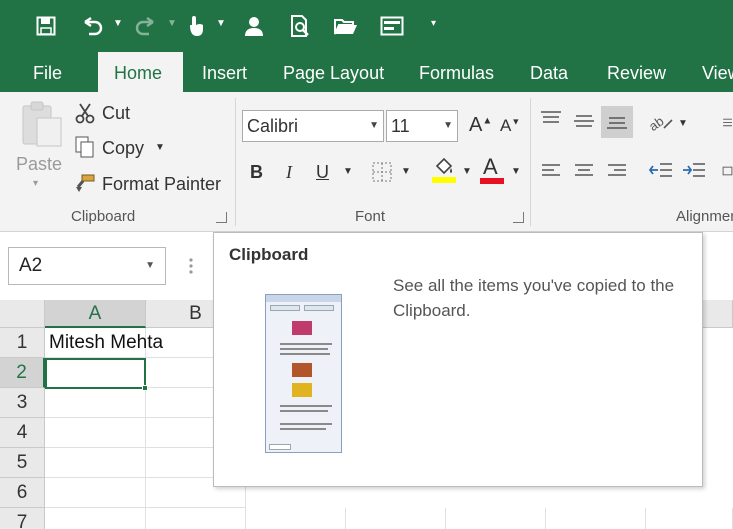 Image resolution: width=733 pixels, height=529 pixels. Describe the element at coordinates (256, 172) in the screenshot. I see `bold-button: B` at that location.